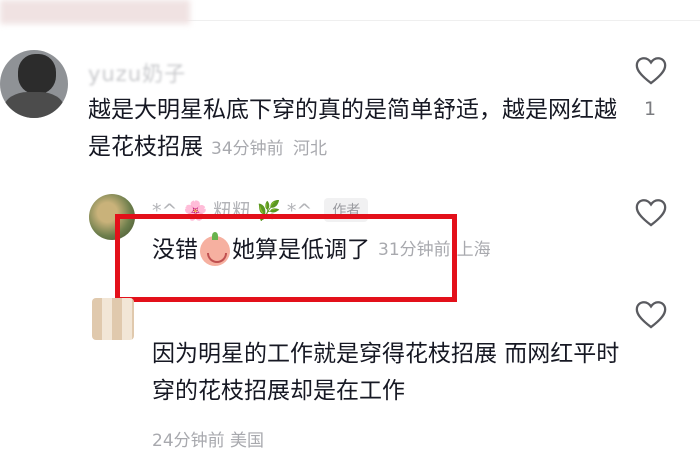 Image resolution: width=700 pixels, height=471 pixels. Describe the element at coordinates (95, 12) in the screenshot. I see `comment-username` at that location.